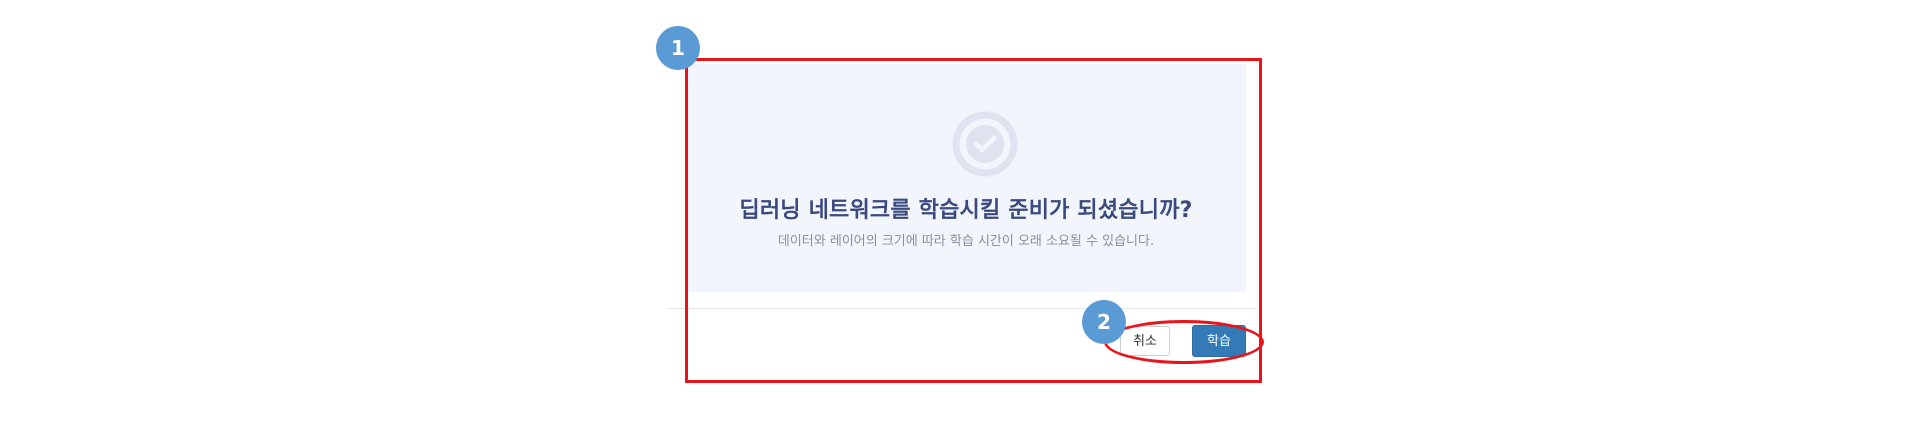 The height and width of the screenshot is (438, 1926). Describe the element at coordinates (678, 48) in the screenshot. I see `annotation-badge-1: 1` at that location.